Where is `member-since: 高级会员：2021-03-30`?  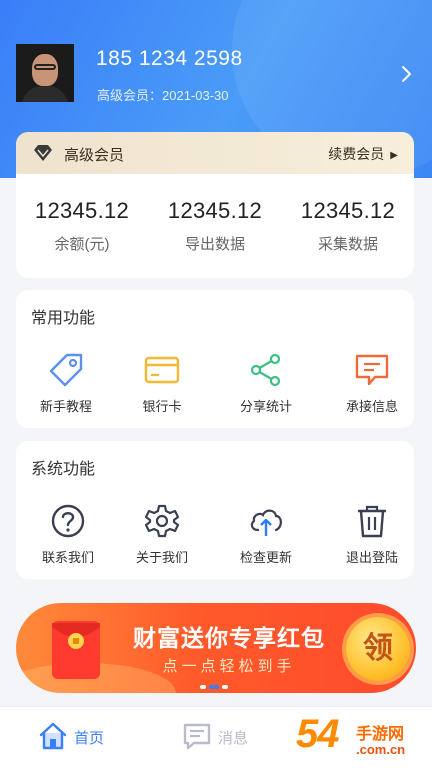
member-since: 高级会员：2021-03-30 is located at coordinates (163, 95).